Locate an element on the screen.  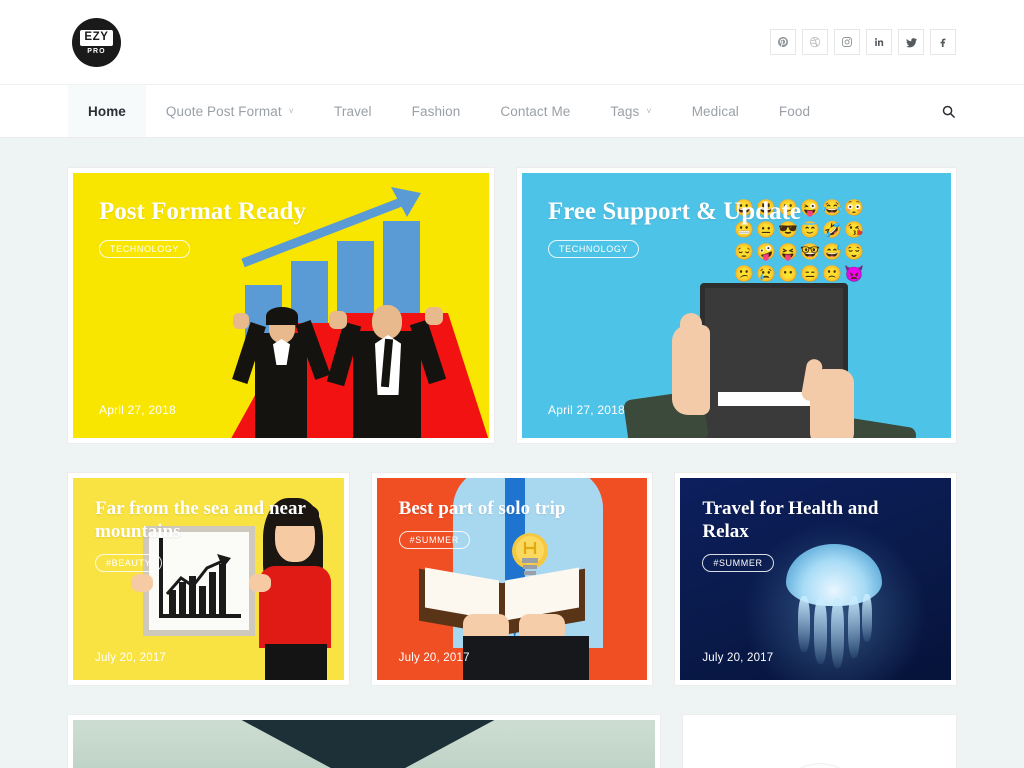
post-card-header: Travel for Health and Relax #SUMMER is located at coordinates (815, 525).